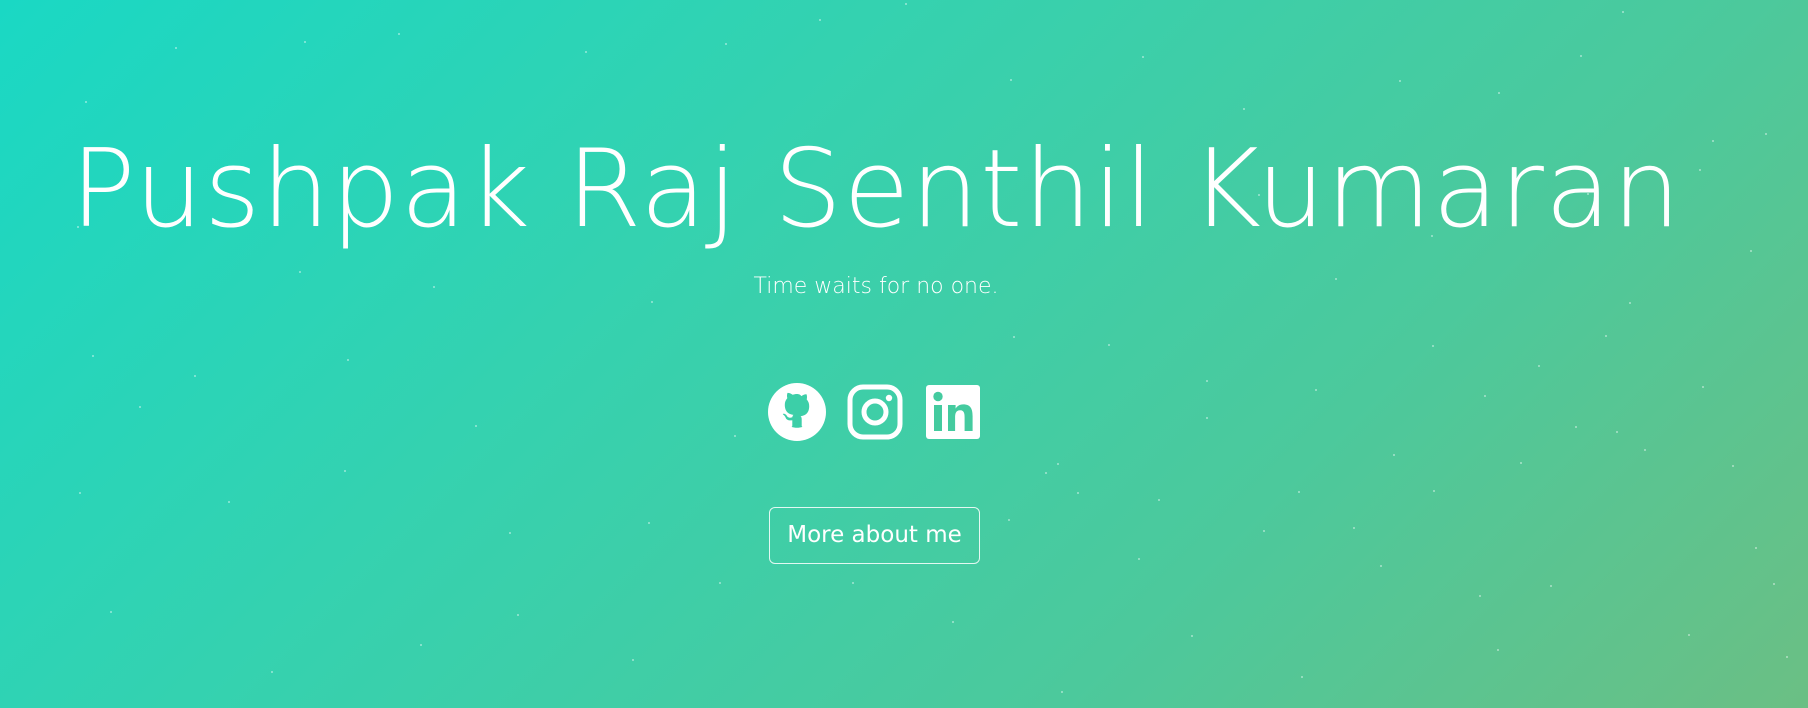  I want to click on linkedin-icon, so click(953, 412).